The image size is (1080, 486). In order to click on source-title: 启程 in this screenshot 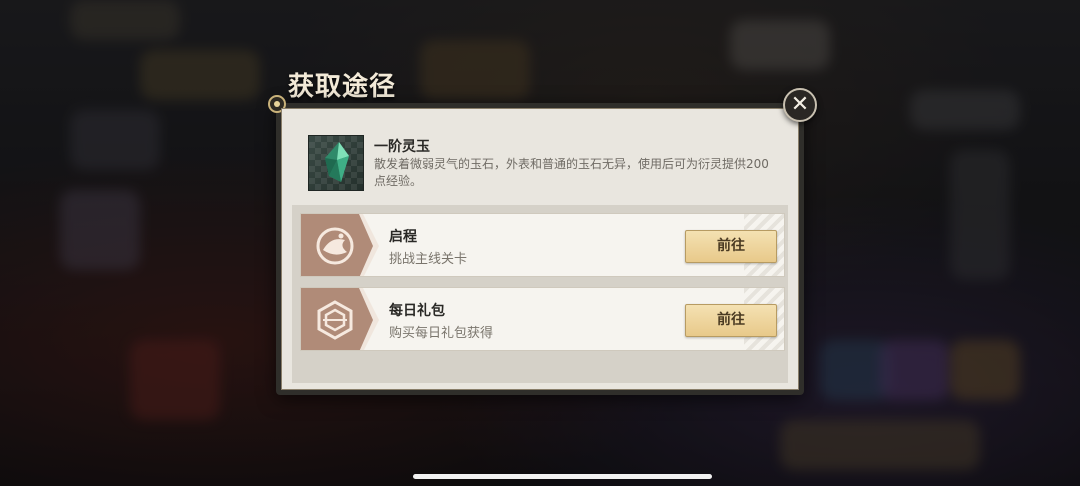, I will do `click(403, 237)`.